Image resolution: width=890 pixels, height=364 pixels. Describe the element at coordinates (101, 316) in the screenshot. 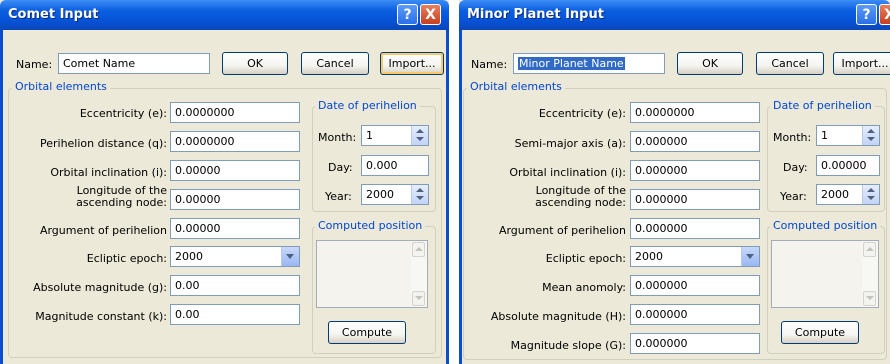

I see `magnitude-constant-label: Magnitude constant (k):` at that location.